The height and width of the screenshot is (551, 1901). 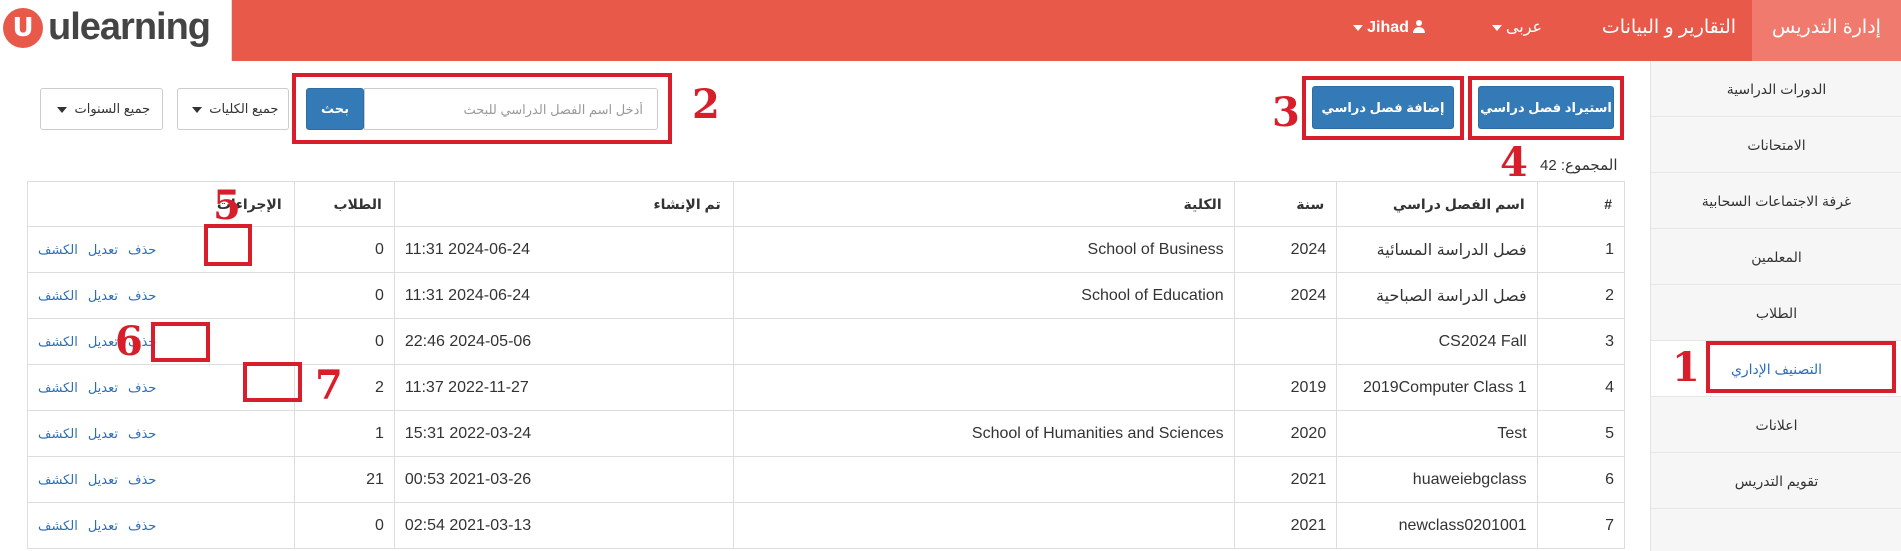 I want to click on sidebar-item-teachers: المعلمين, so click(x=1776, y=257).